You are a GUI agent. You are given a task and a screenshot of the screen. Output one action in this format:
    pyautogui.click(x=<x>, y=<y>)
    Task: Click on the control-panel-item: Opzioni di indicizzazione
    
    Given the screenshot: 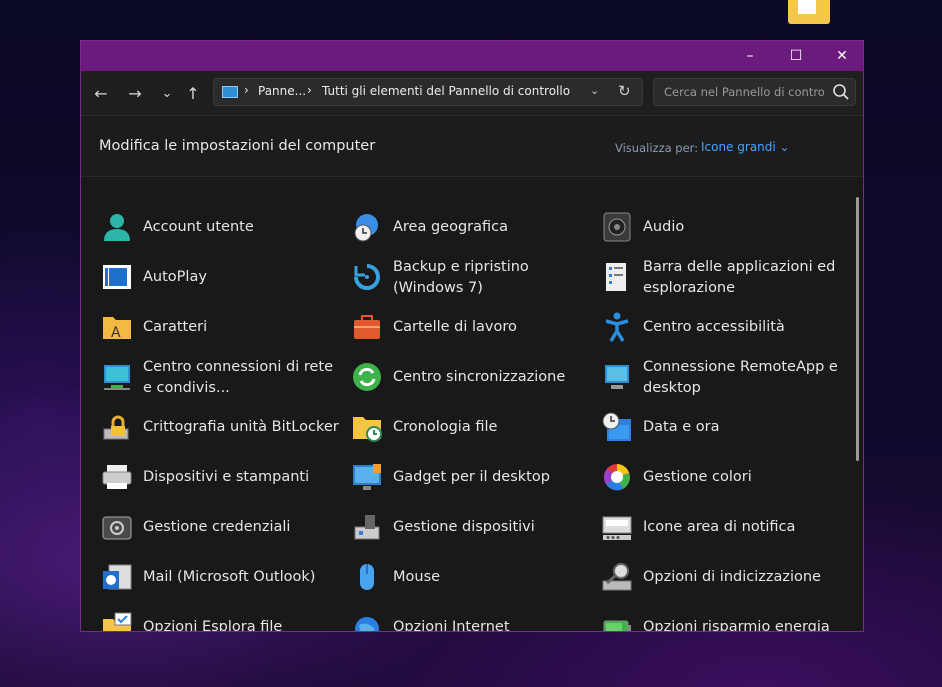 What is the action you would take?
    pyautogui.click(x=721, y=577)
    